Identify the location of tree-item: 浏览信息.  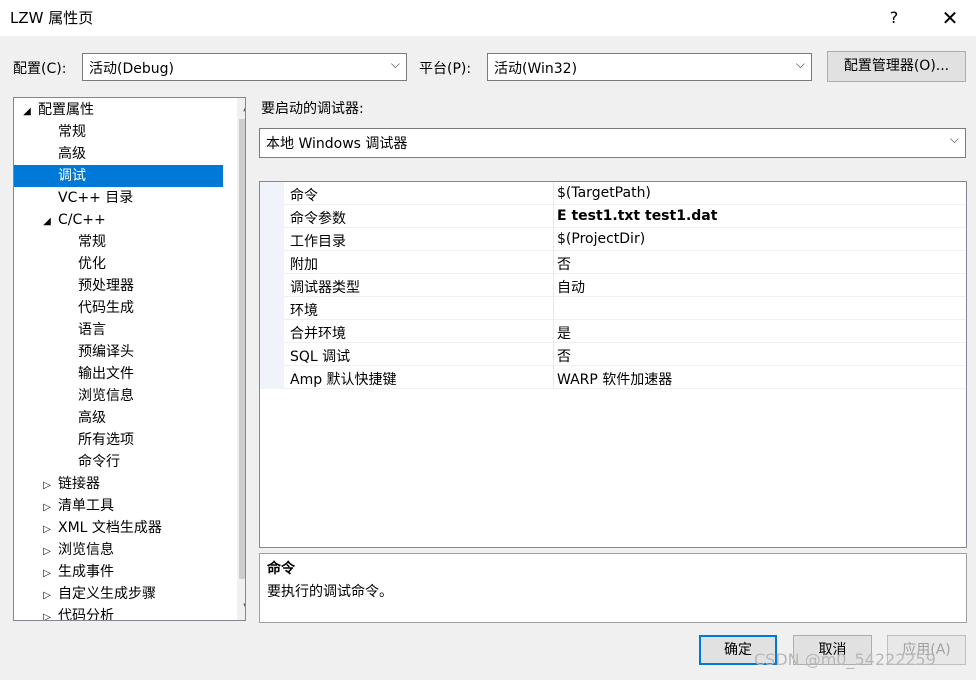
(118, 396).